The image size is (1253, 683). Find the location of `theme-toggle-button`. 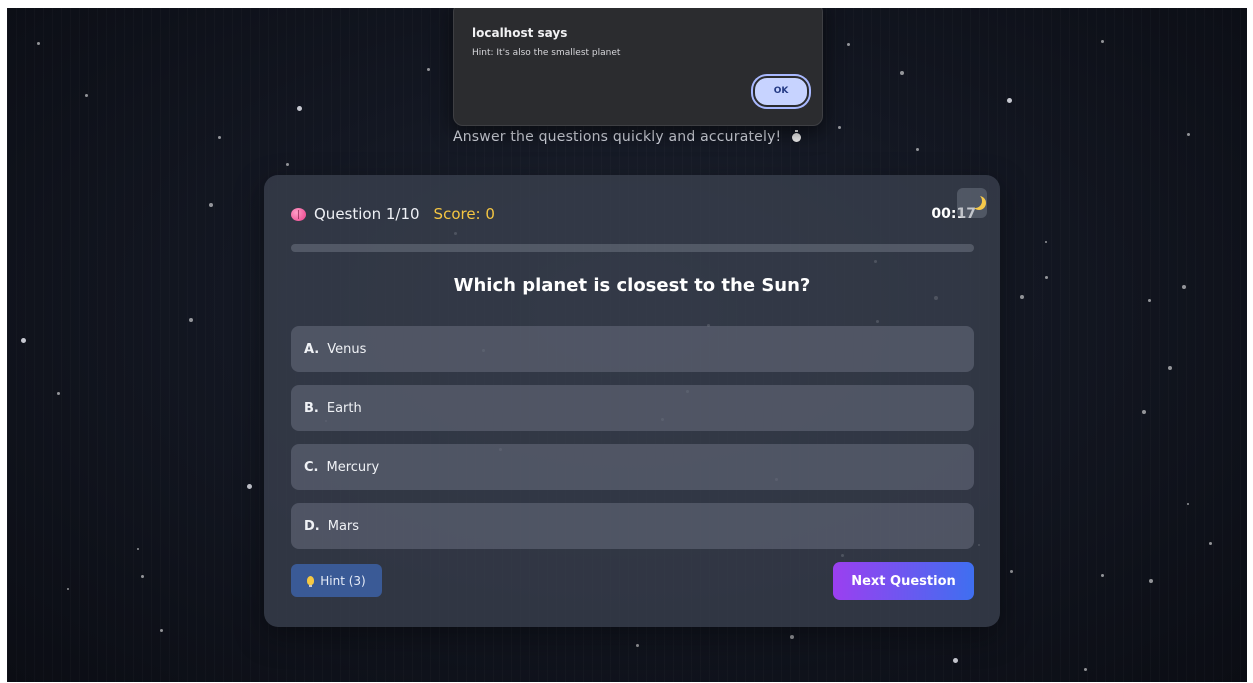

theme-toggle-button is located at coordinates (972, 203).